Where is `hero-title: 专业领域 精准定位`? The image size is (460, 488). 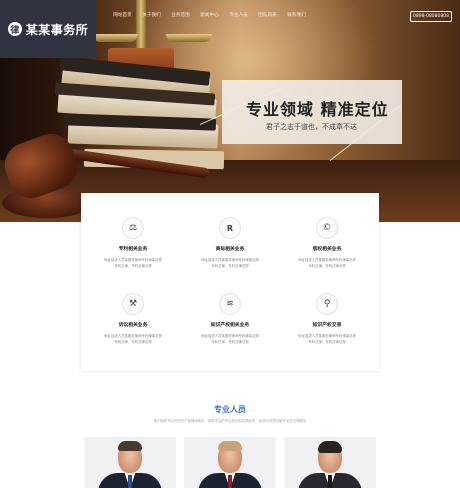
hero-title: 专业领域 精准定位 is located at coordinates (317, 109).